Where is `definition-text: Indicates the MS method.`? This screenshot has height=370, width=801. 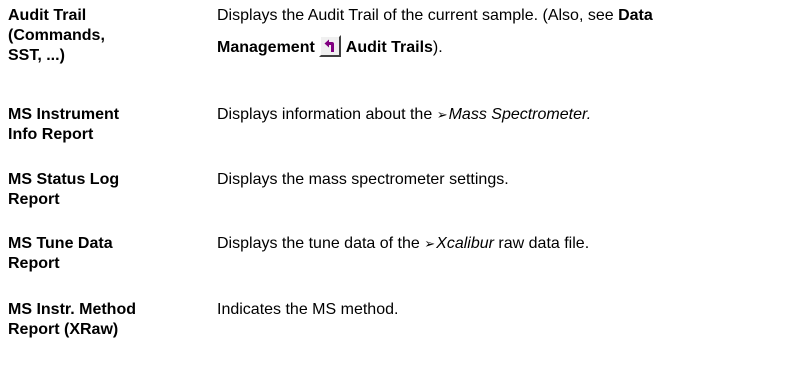 definition-text: Indicates the MS method. is located at coordinates (308, 309).